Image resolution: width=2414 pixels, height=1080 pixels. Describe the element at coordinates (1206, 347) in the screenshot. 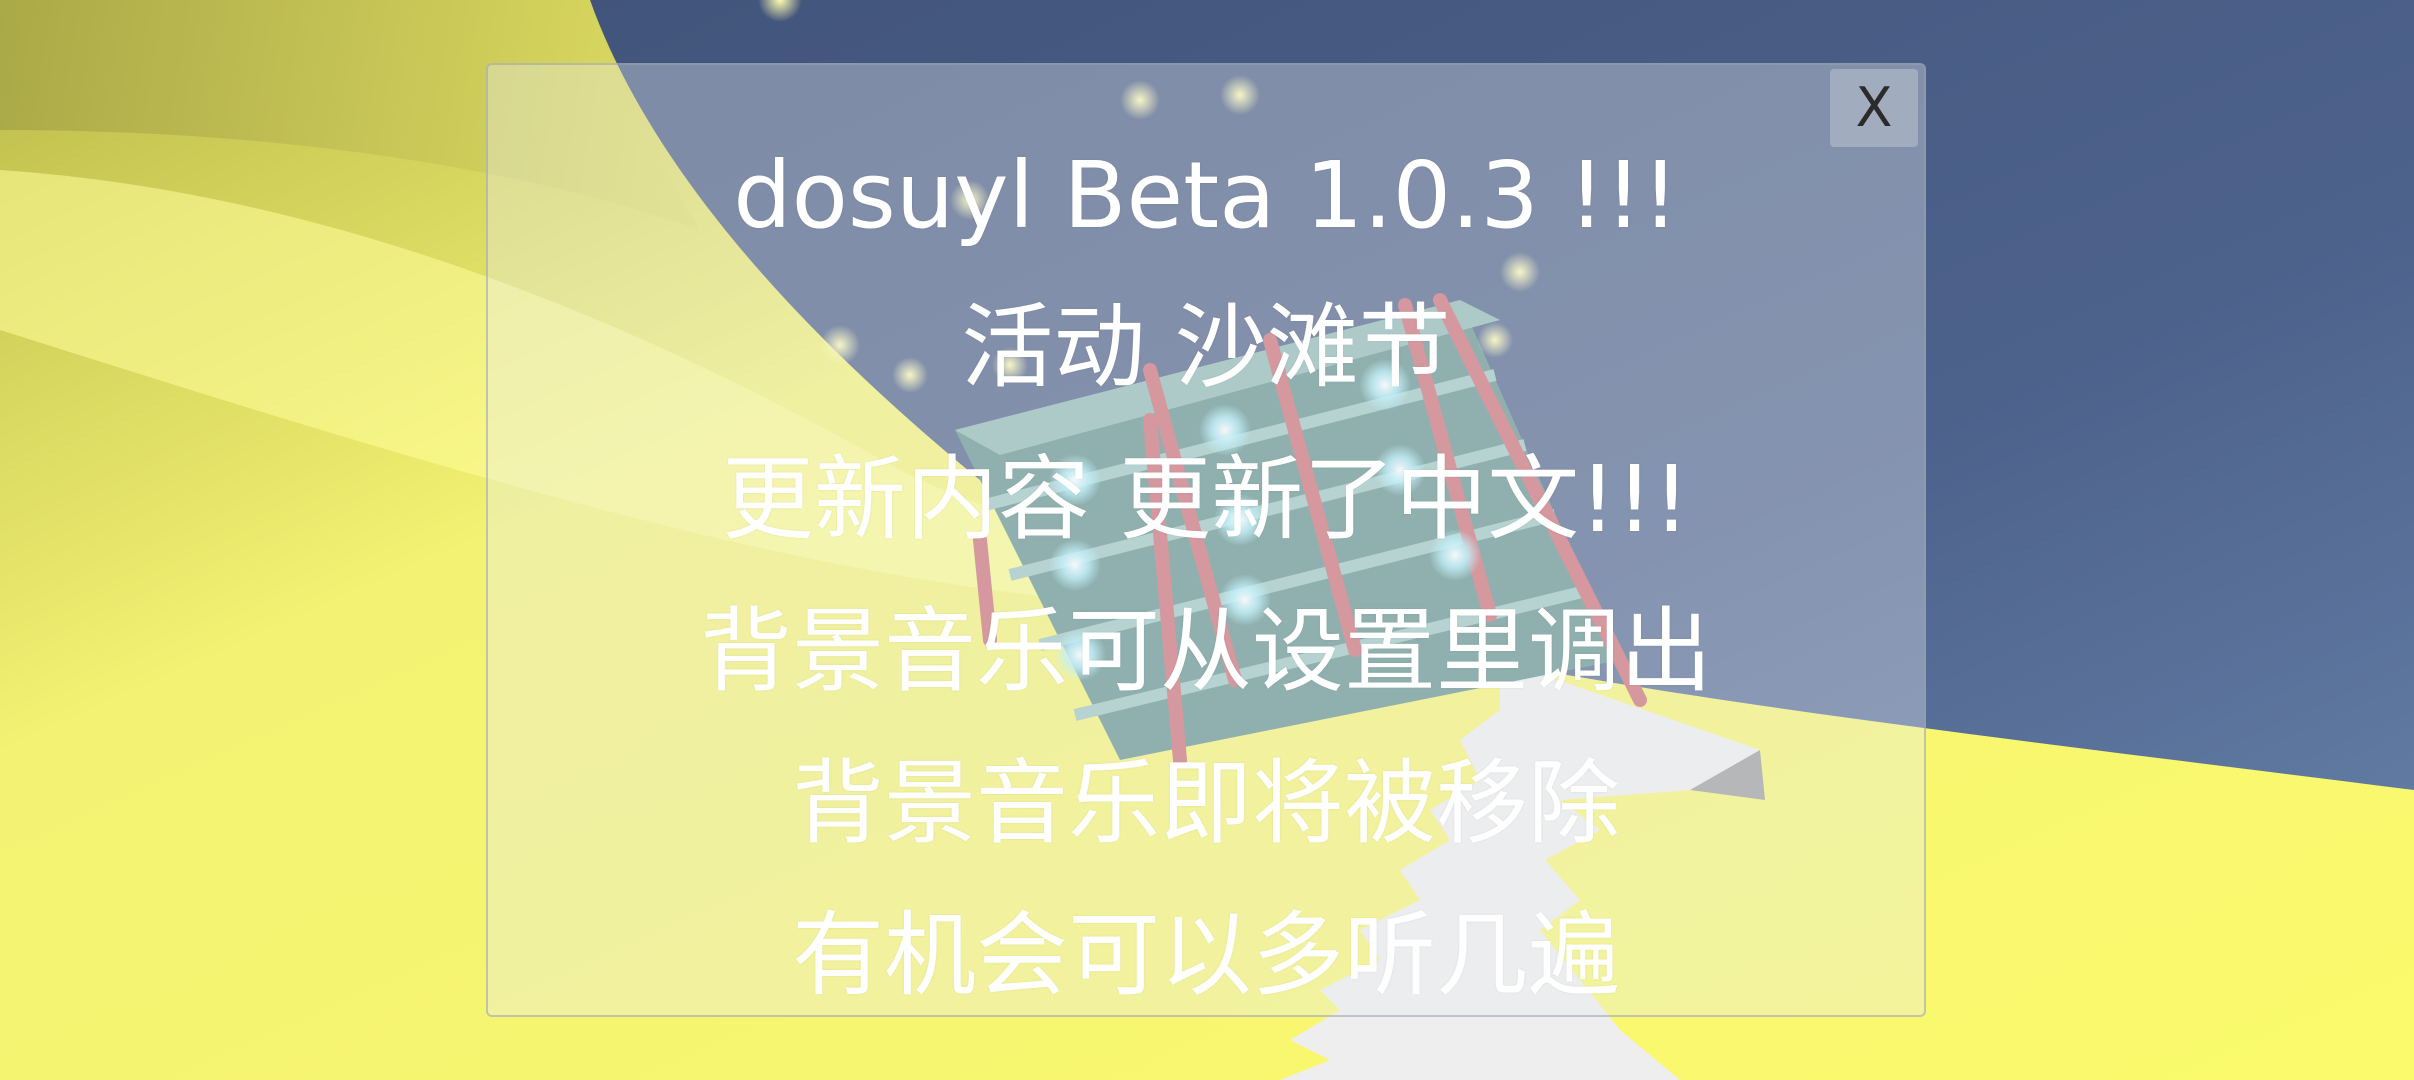

I see `notice-line-event: 活动 沙滩节` at that location.